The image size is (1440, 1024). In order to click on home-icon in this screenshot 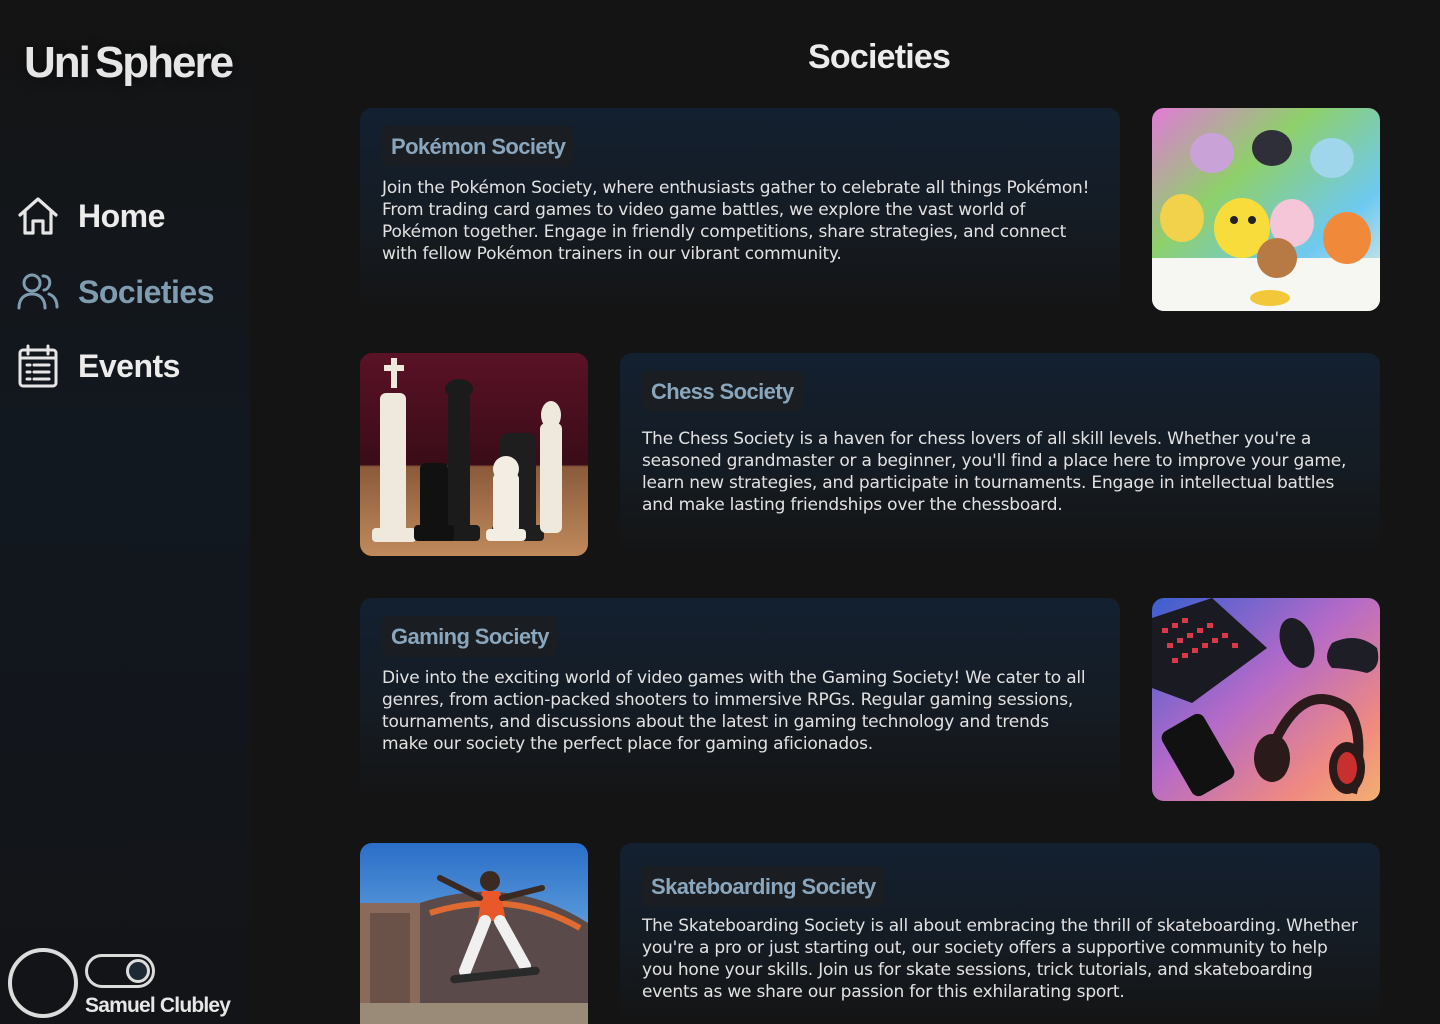, I will do `click(38, 216)`.